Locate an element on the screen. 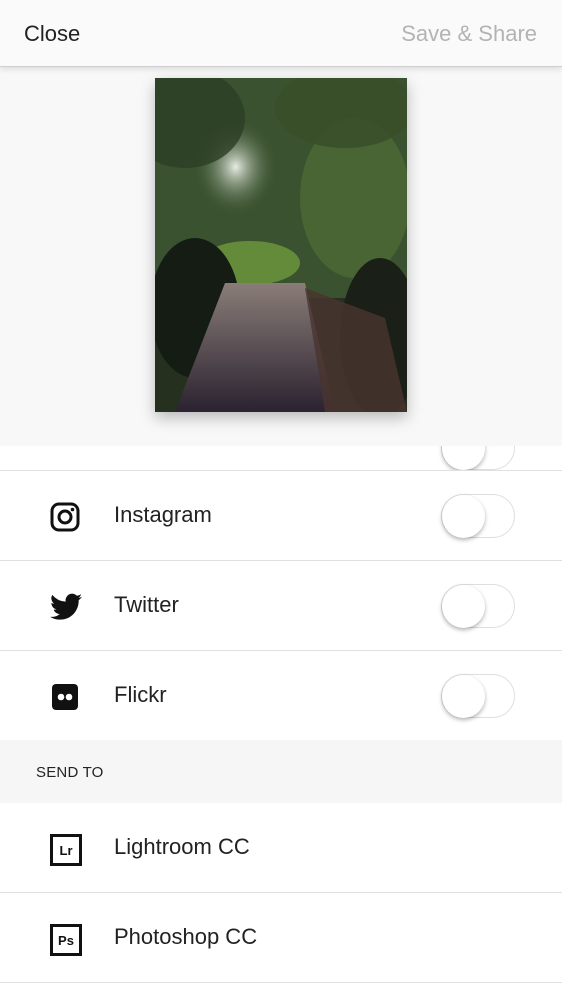 The width and height of the screenshot is (562, 1000). twitter-icon is located at coordinates (66, 607).